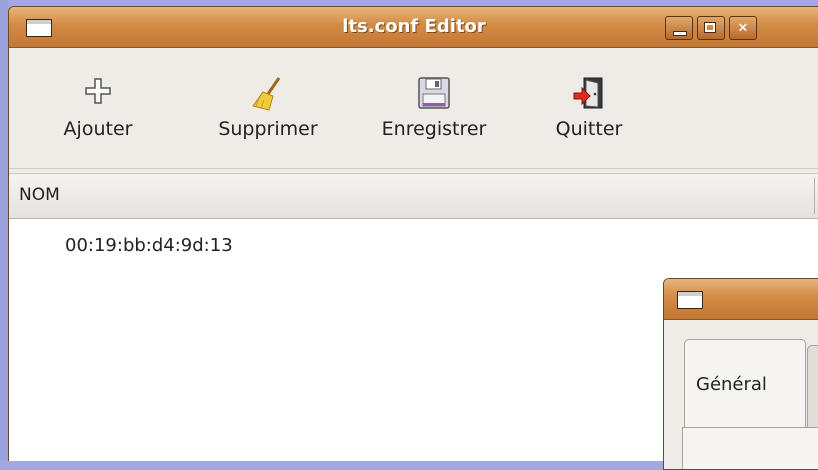  I want to click on minimize-icon, so click(680, 33).